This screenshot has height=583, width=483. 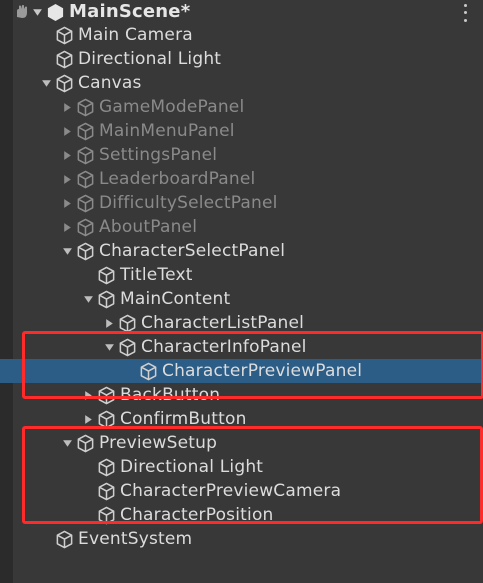 What do you see at coordinates (231, 491) in the screenshot?
I see `hierarchy-row-label: CharacterPreviewCamera` at bounding box center [231, 491].